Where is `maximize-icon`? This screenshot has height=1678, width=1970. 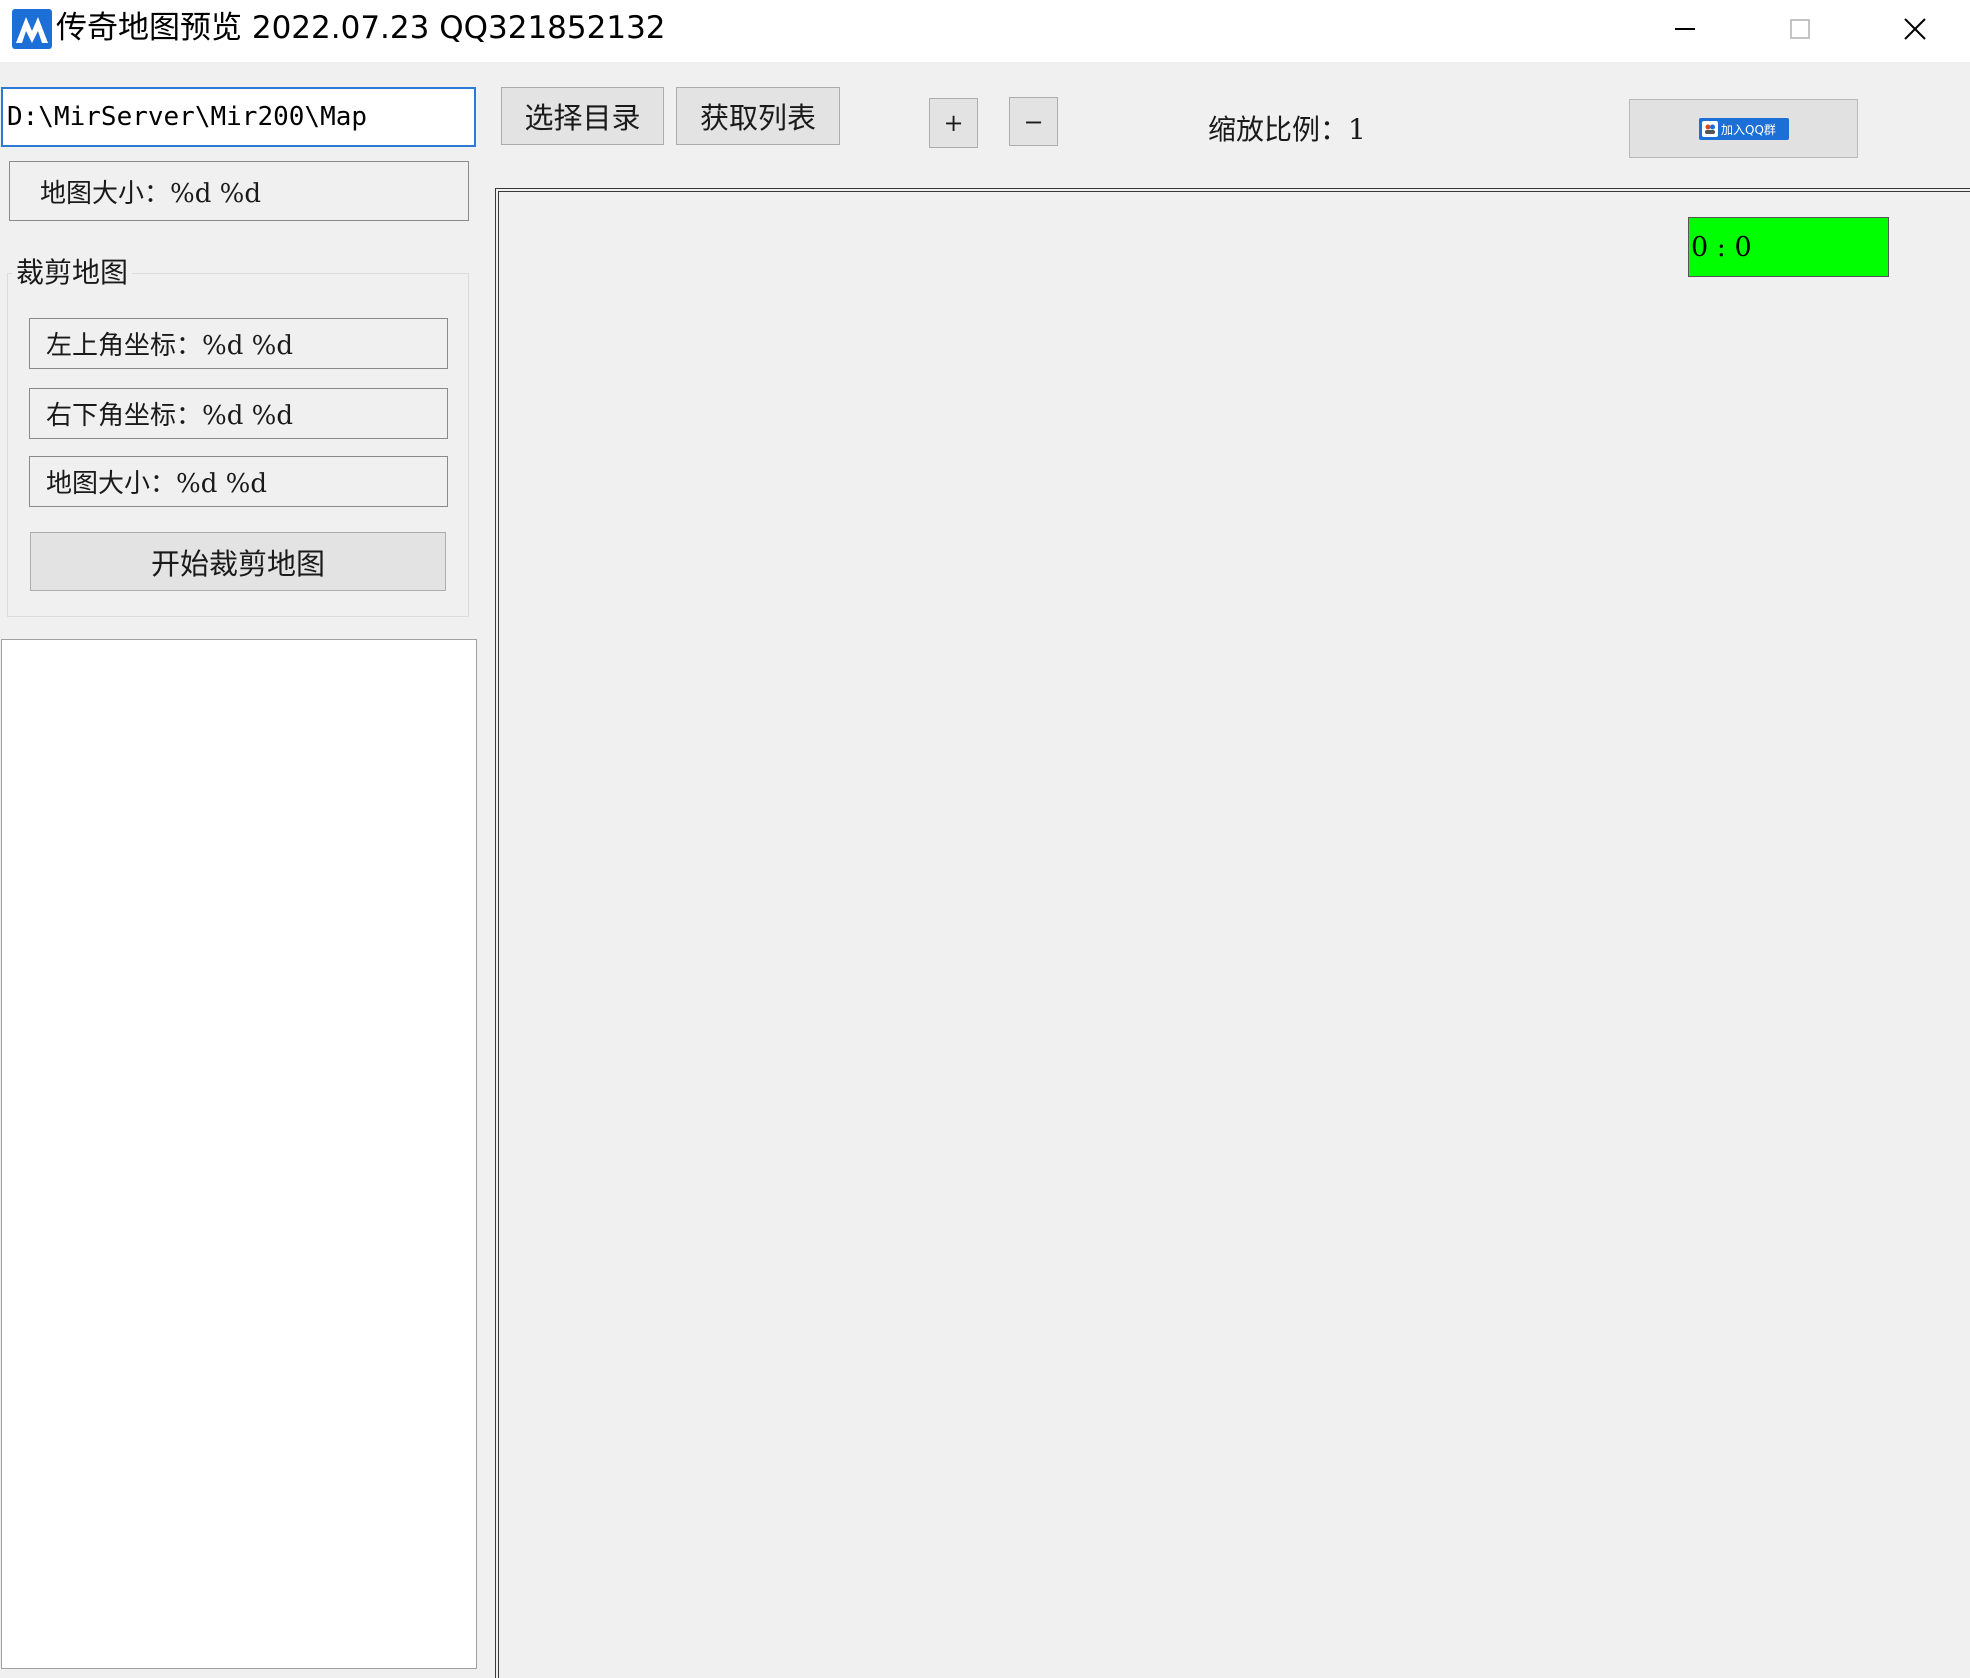 maximize-icon is located at coordinates (1800, 29).